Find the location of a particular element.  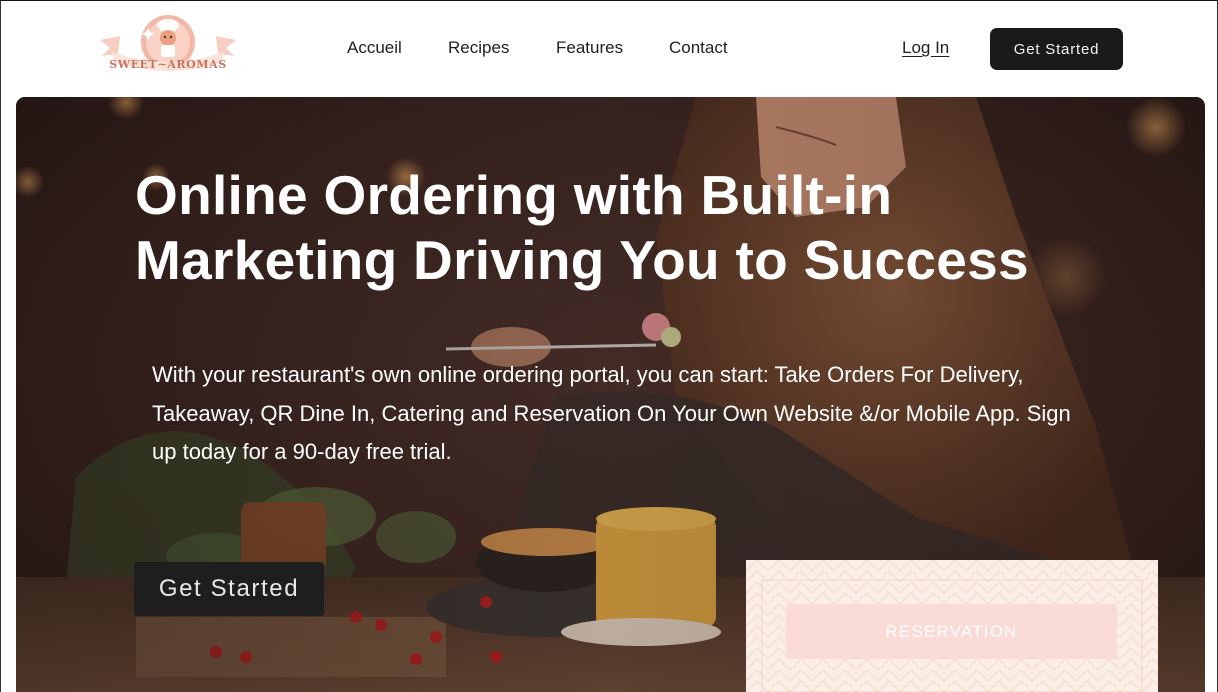

chef-logo-icon: SWEET~AROMAS is located at coordinates (168, 43).